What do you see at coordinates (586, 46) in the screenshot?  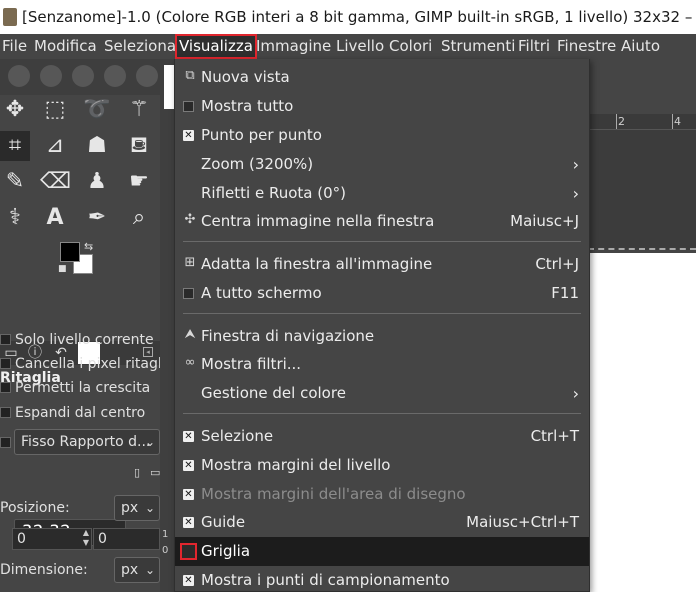 I see `menu-finestre: Finestre` at bounding box center [586, 46].